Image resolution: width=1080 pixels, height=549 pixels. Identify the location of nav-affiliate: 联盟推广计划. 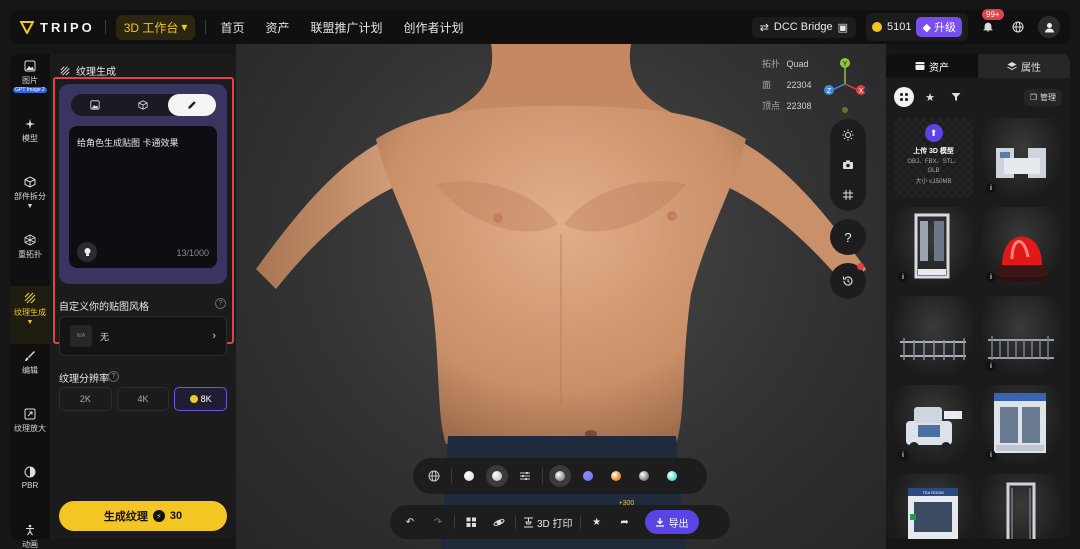
(346, 27).